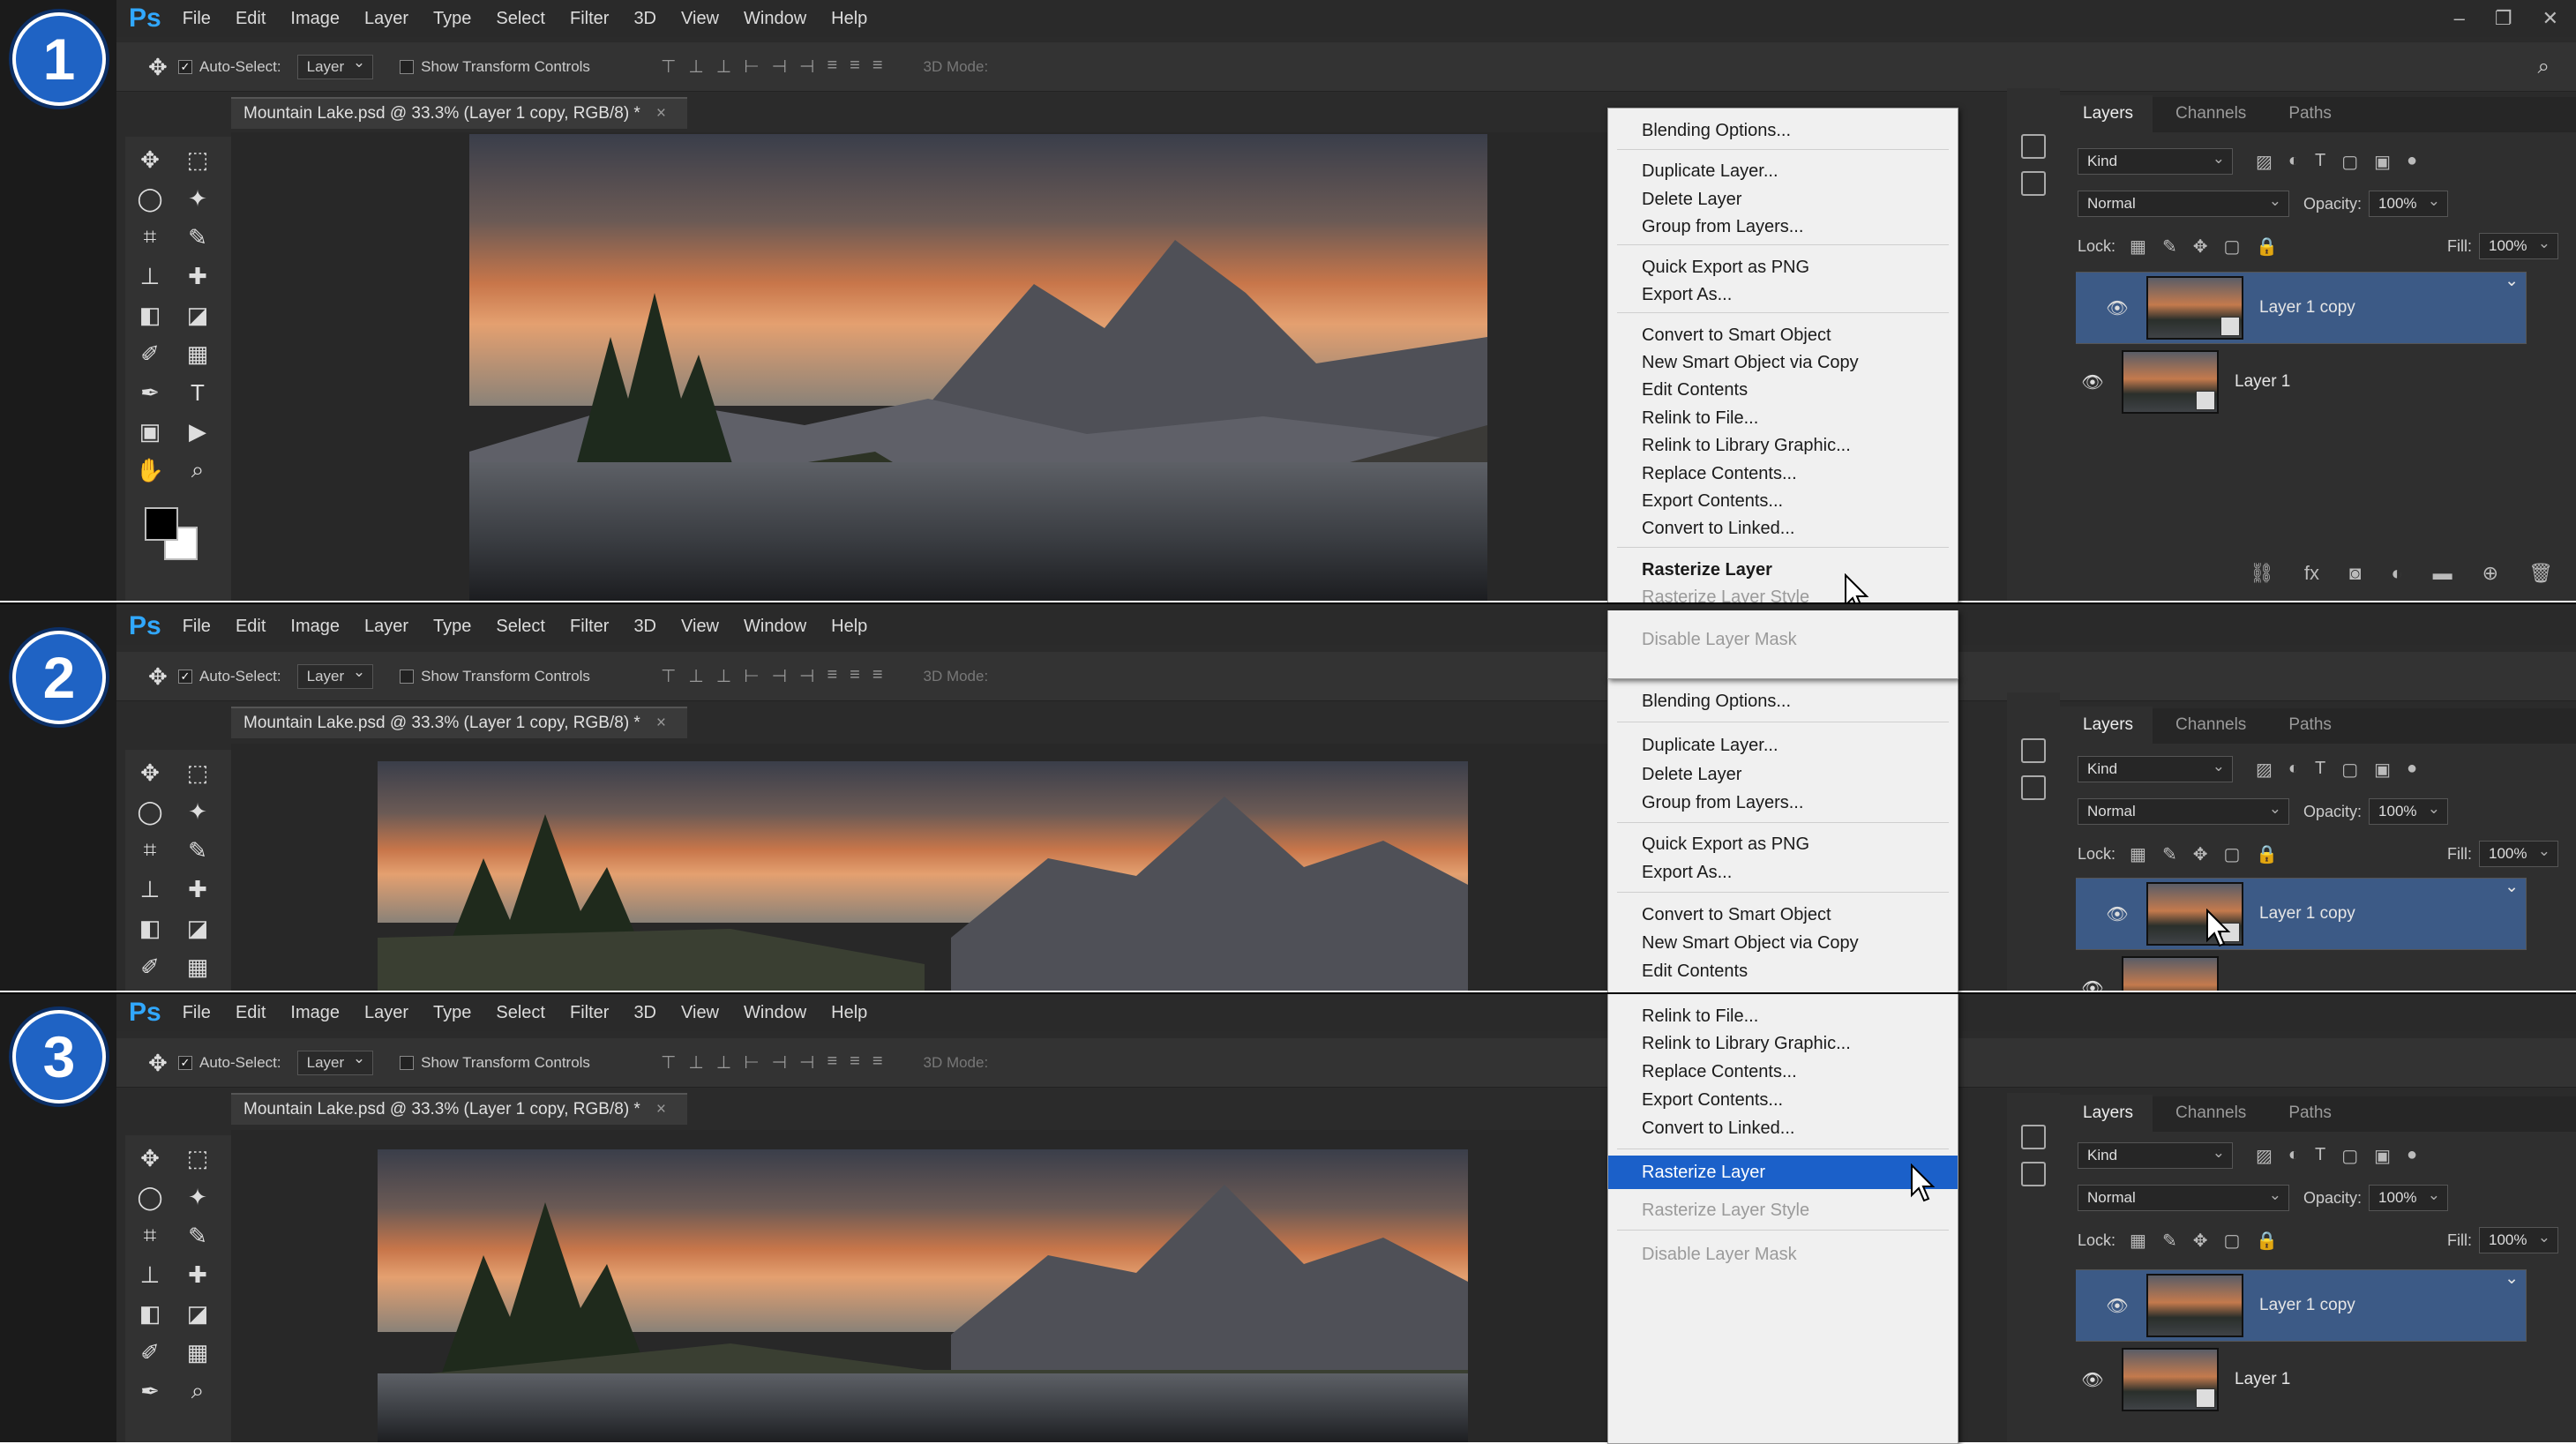 This screenshot has height=1444, width=2576. Describe the element at coordinates (2301, 307) in the screenshot. I see `layer-row: 👁 Layer 1 copy` at that location.